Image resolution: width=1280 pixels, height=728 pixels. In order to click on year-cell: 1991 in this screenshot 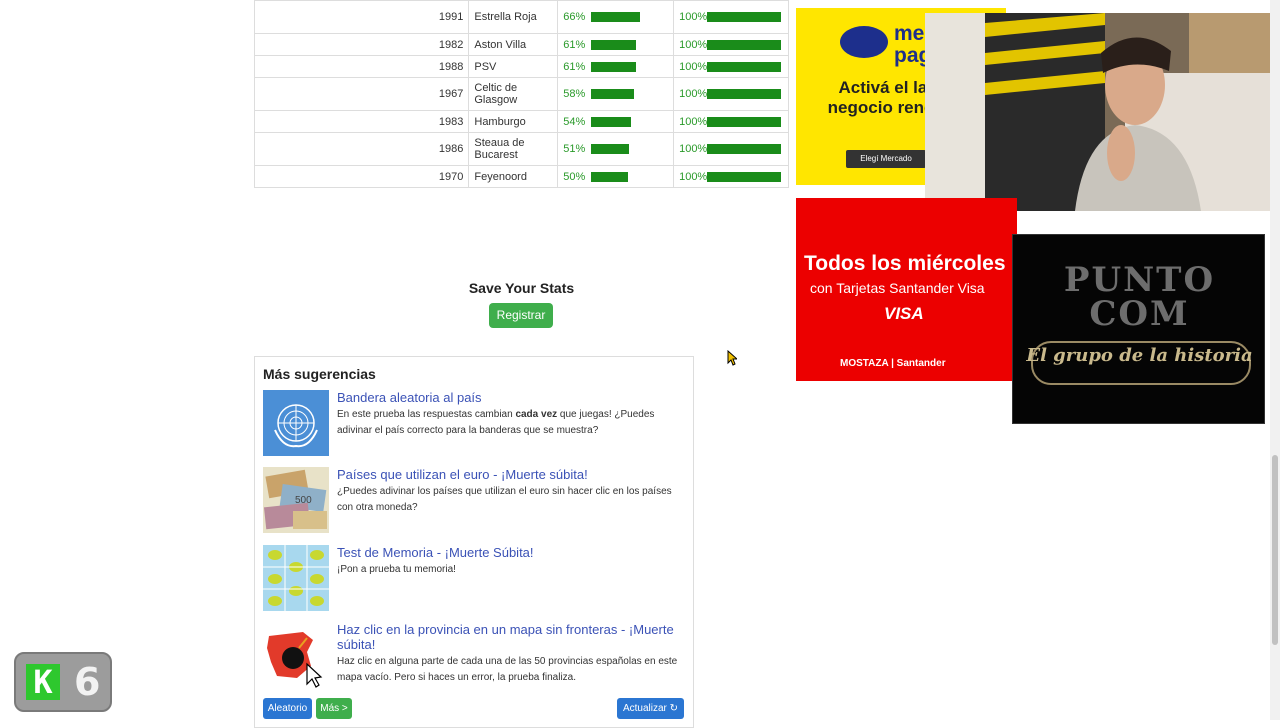, I will do `click(361, 17)`.